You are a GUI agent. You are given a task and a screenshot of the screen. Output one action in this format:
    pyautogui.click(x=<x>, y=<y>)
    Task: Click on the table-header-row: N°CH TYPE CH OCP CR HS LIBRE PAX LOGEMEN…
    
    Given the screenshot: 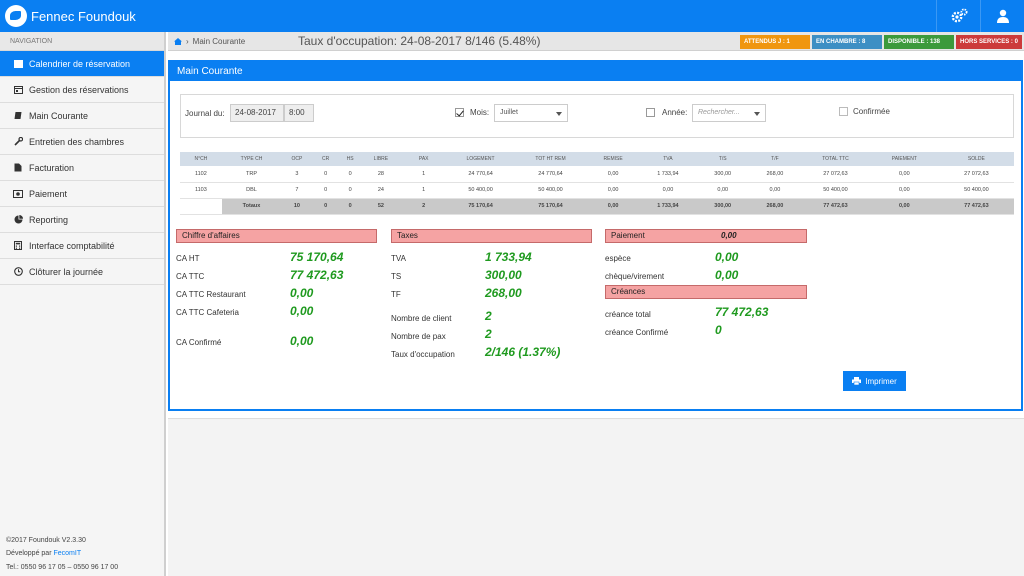 What is the action you would take?
    pyautogui.click(x=597, y=159)
    